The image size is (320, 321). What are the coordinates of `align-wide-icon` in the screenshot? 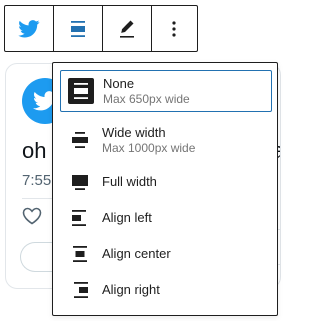 It's located at (80, 140).